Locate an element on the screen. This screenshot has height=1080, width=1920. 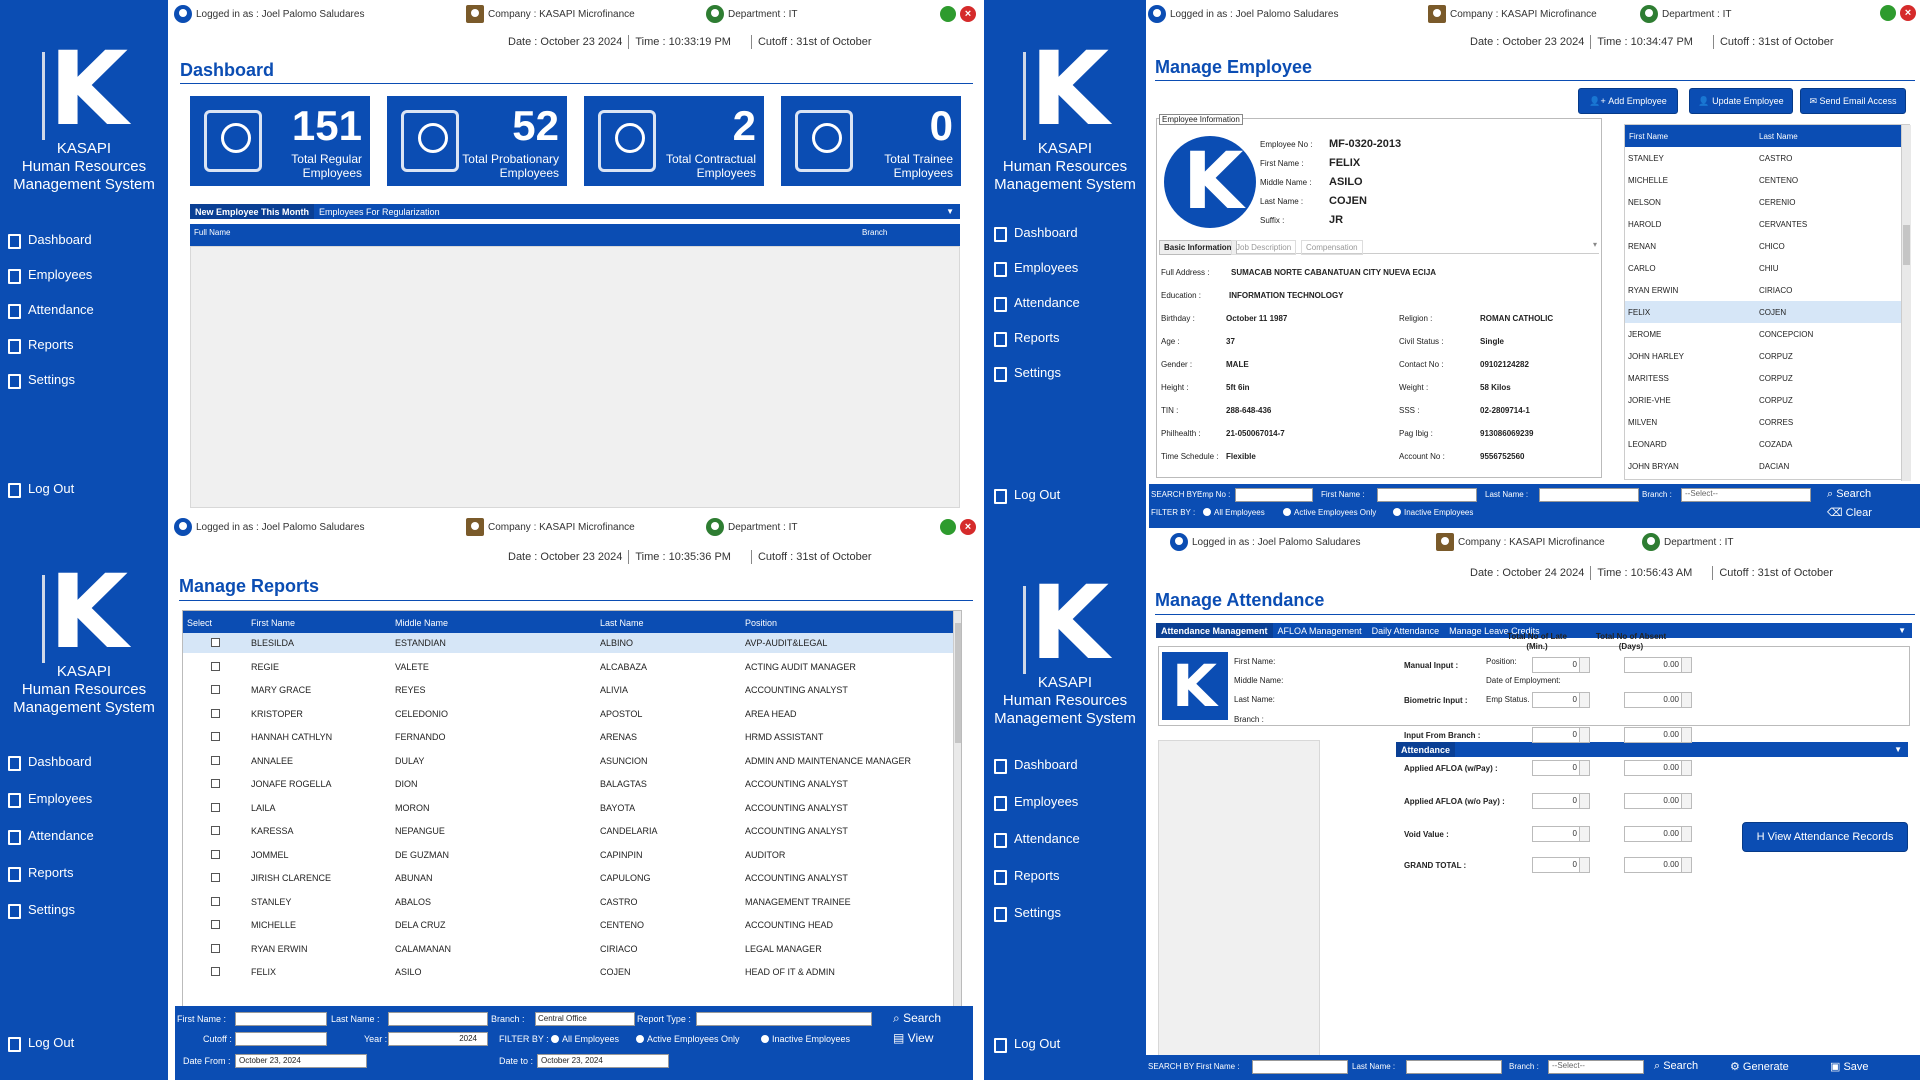
list-item: RYAN ERWIN CIRIACO is located at coordinates (1763, 290).